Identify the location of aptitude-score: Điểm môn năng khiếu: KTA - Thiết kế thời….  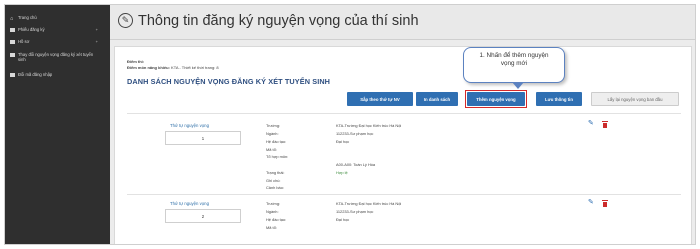
(173, 67).